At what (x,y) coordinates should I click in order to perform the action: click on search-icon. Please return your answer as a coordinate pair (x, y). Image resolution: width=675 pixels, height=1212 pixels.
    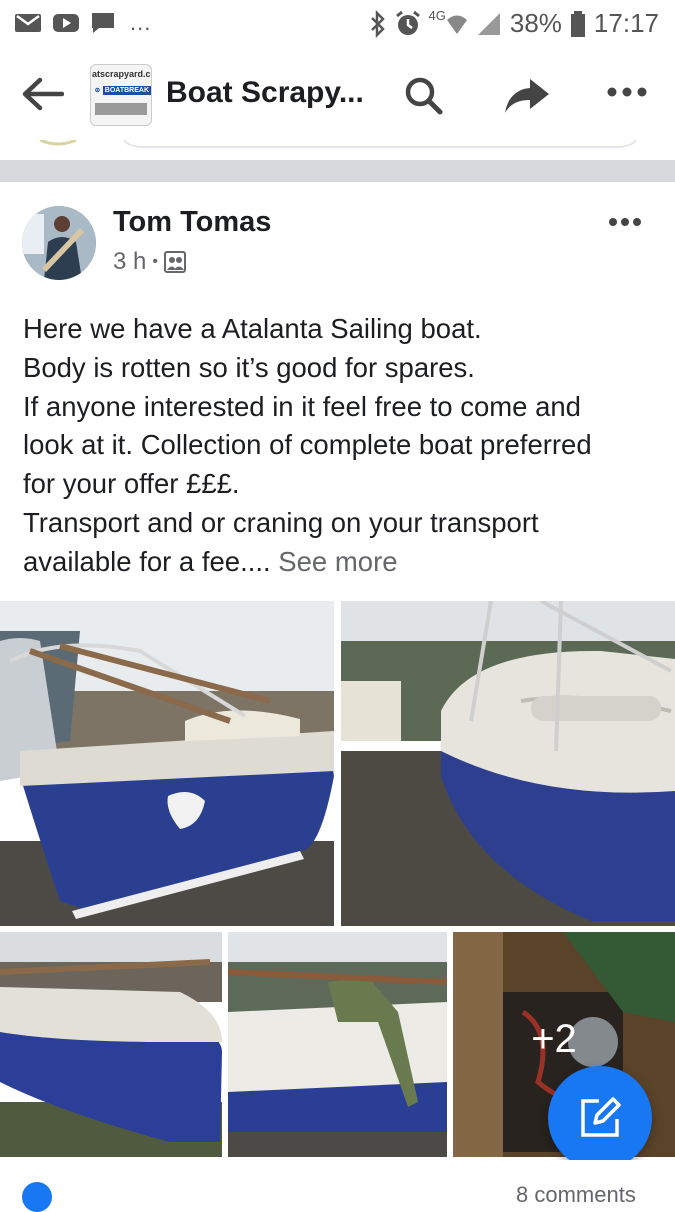
    Looking at the image, I should click on (424, 96).